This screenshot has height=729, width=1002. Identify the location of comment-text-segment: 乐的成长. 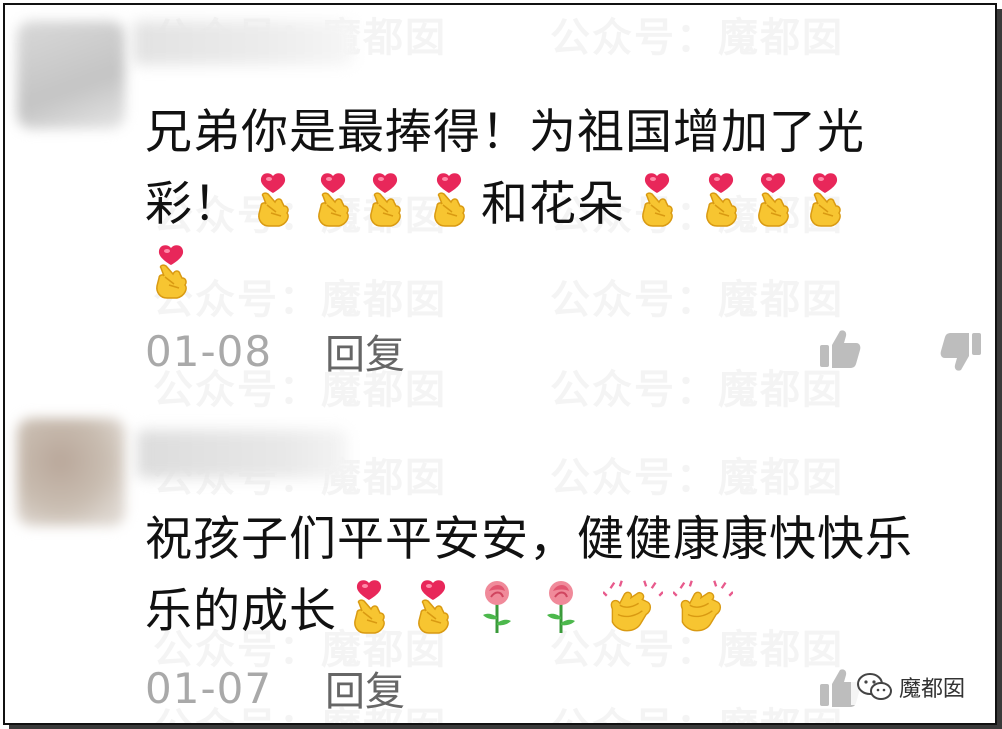
(241, 611).